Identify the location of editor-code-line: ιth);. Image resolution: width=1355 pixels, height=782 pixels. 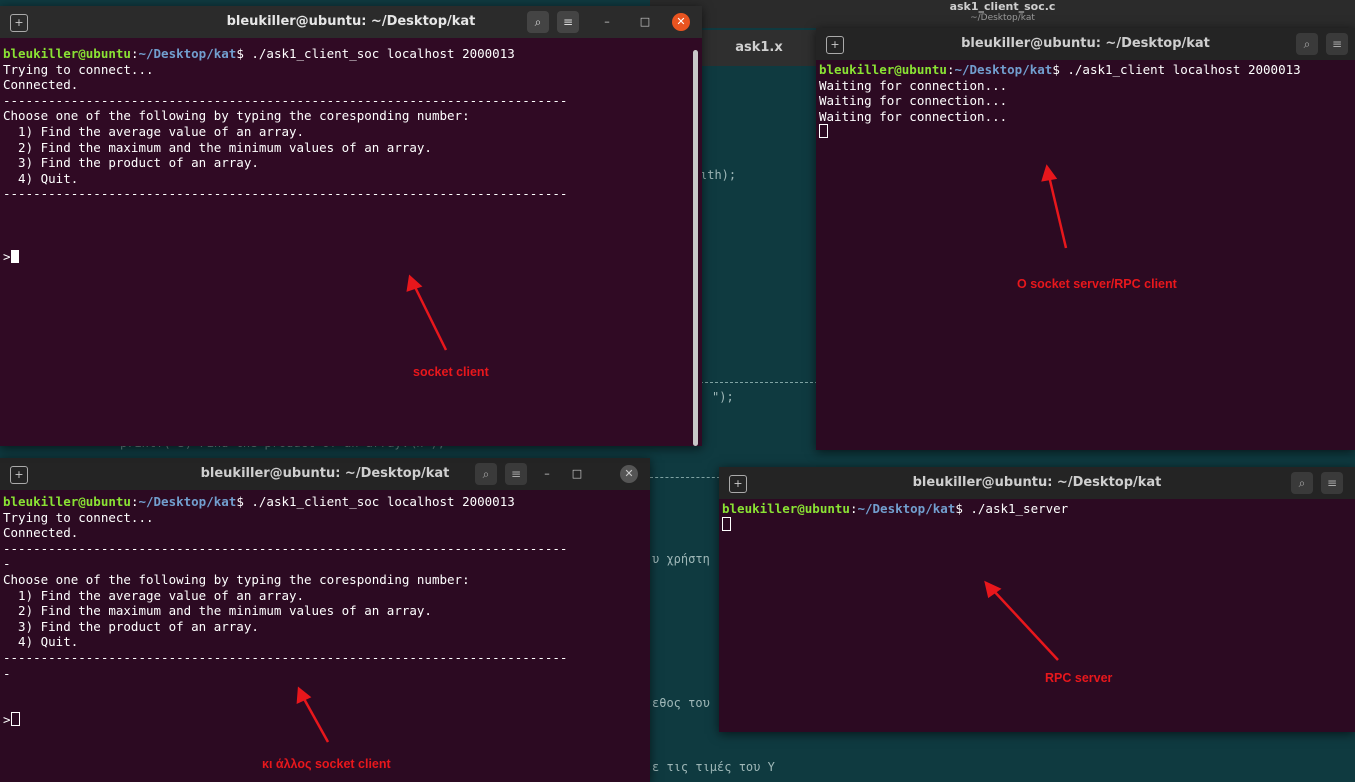
(718, 175).